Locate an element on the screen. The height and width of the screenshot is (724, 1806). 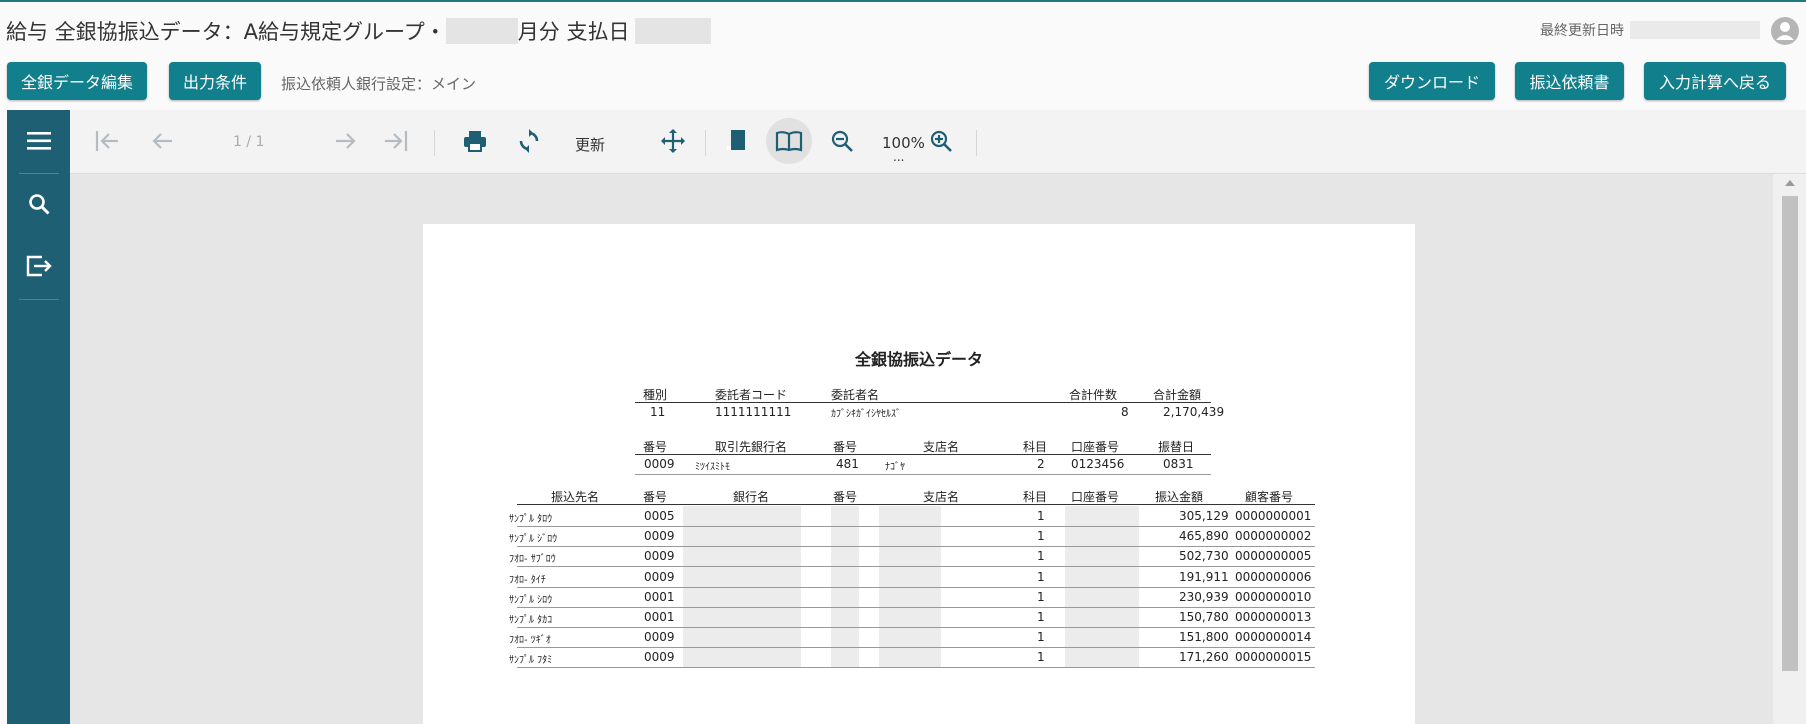
page-indicator: 1 / 1 is located at coordinates (248, 142).